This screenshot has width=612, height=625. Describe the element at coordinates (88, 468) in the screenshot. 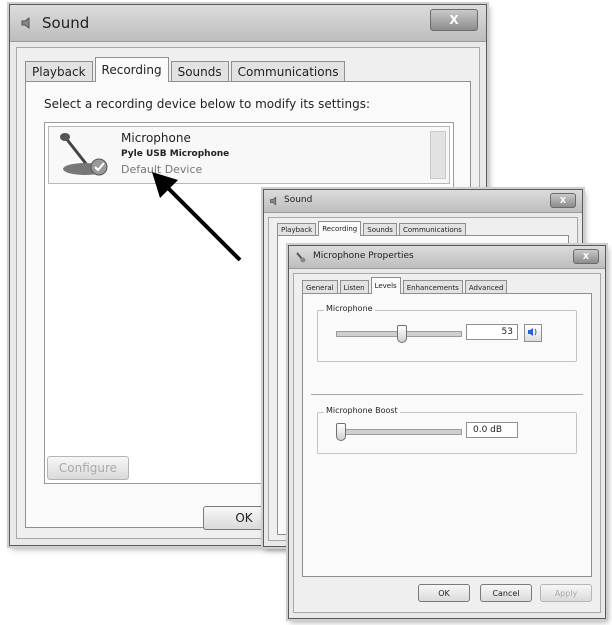

I see `configure-button: Configure` at that location.